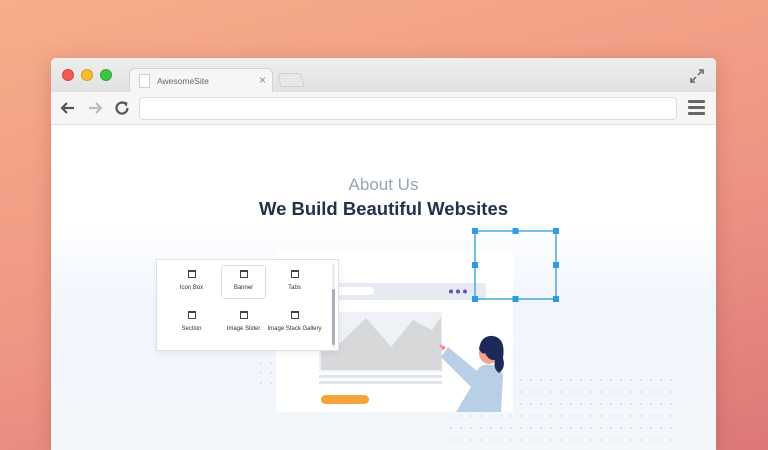 This screenshot has width=768, height=450. I want to click on widget-section: Section, so click(191, 324).